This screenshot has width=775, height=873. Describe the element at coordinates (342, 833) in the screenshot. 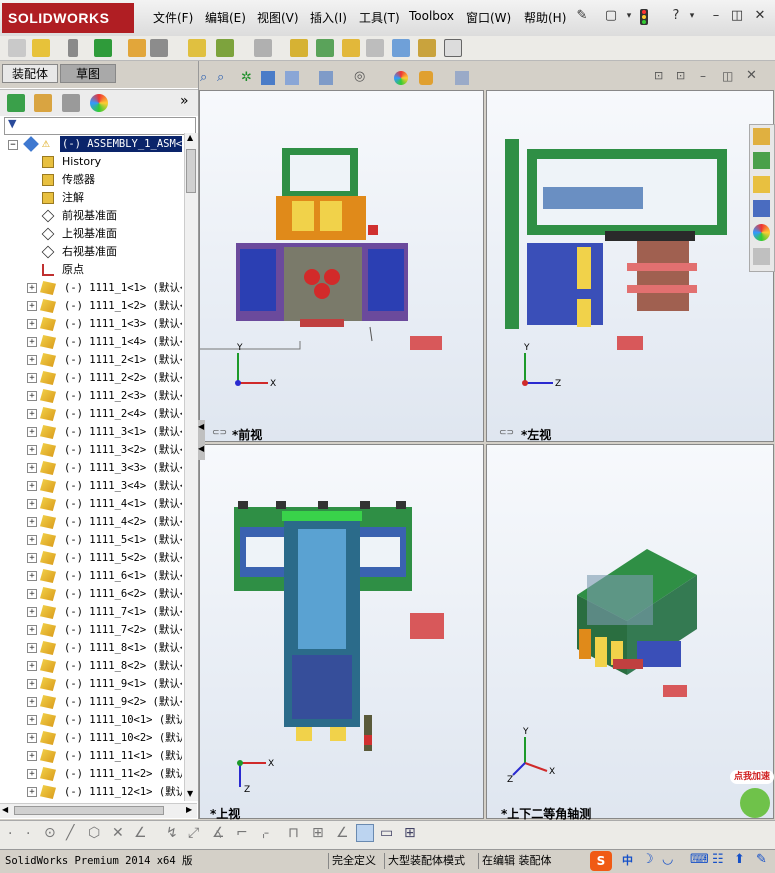

I see `relation-icon: ∠` at that location.